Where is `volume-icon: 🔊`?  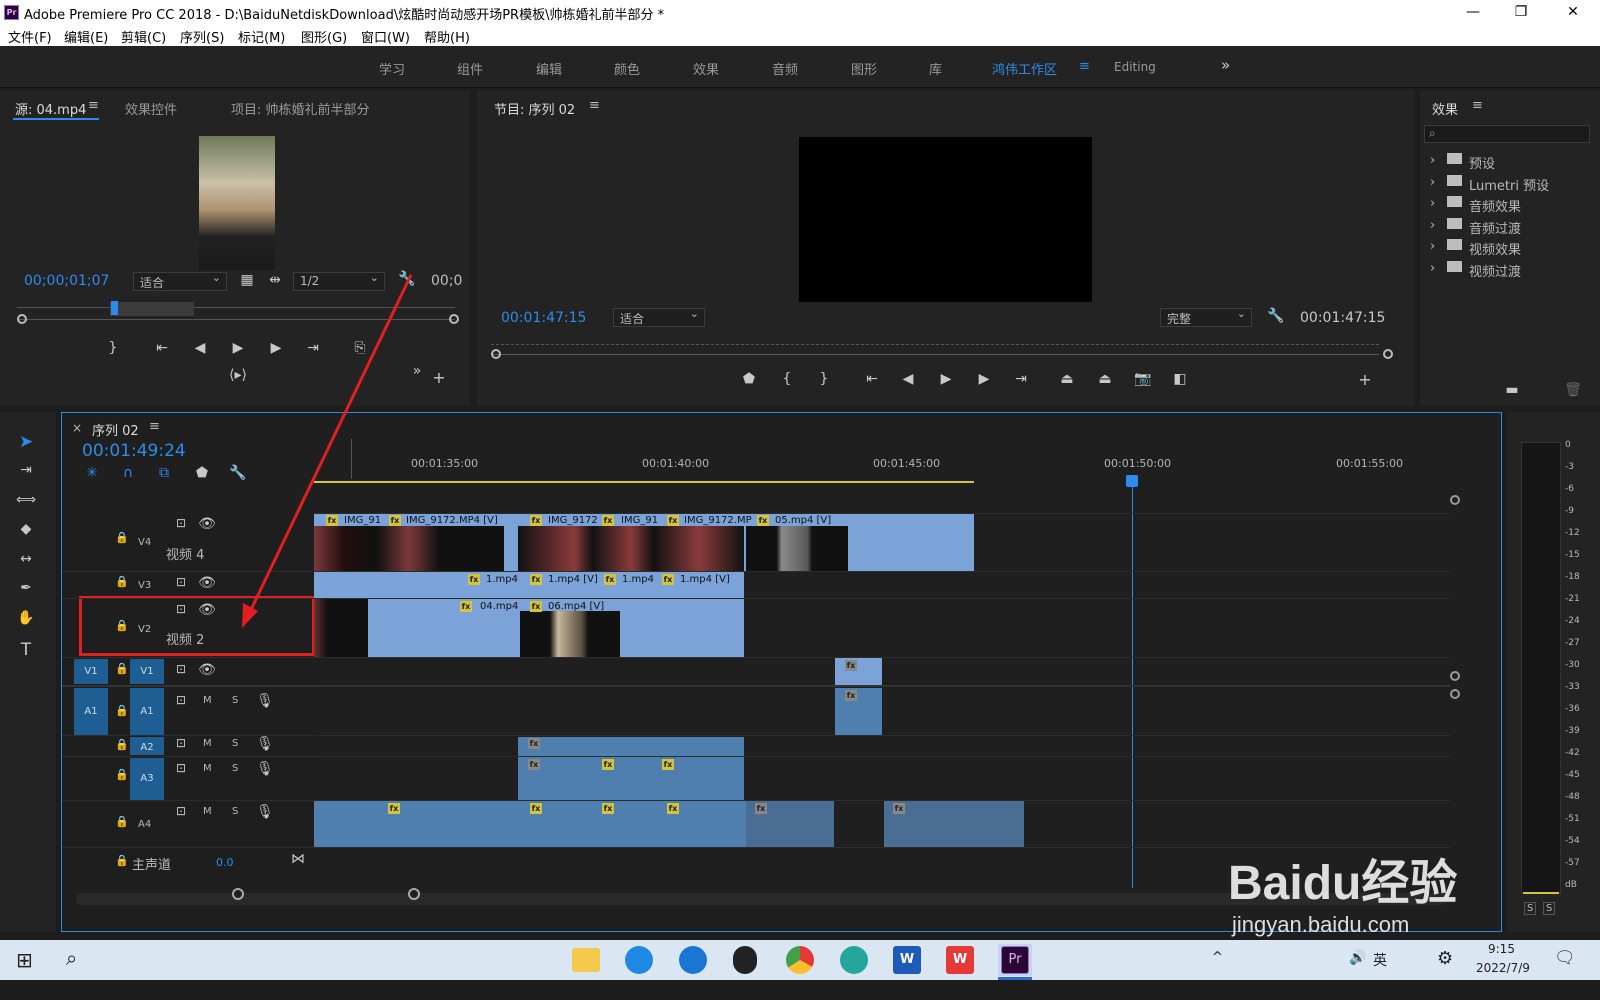 volume-icon: 🔊 is located at coordinates (1357, 958).